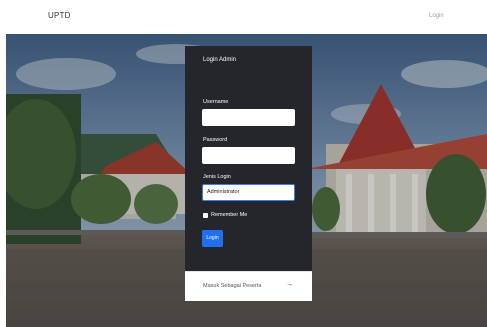 This screenshot has width=487, height=327. What do you see at coordinates (232, 286) in the screenshot?
I see `participant-login-label: Masuk Sebagai Peserta` at bounding box center [232, 286].